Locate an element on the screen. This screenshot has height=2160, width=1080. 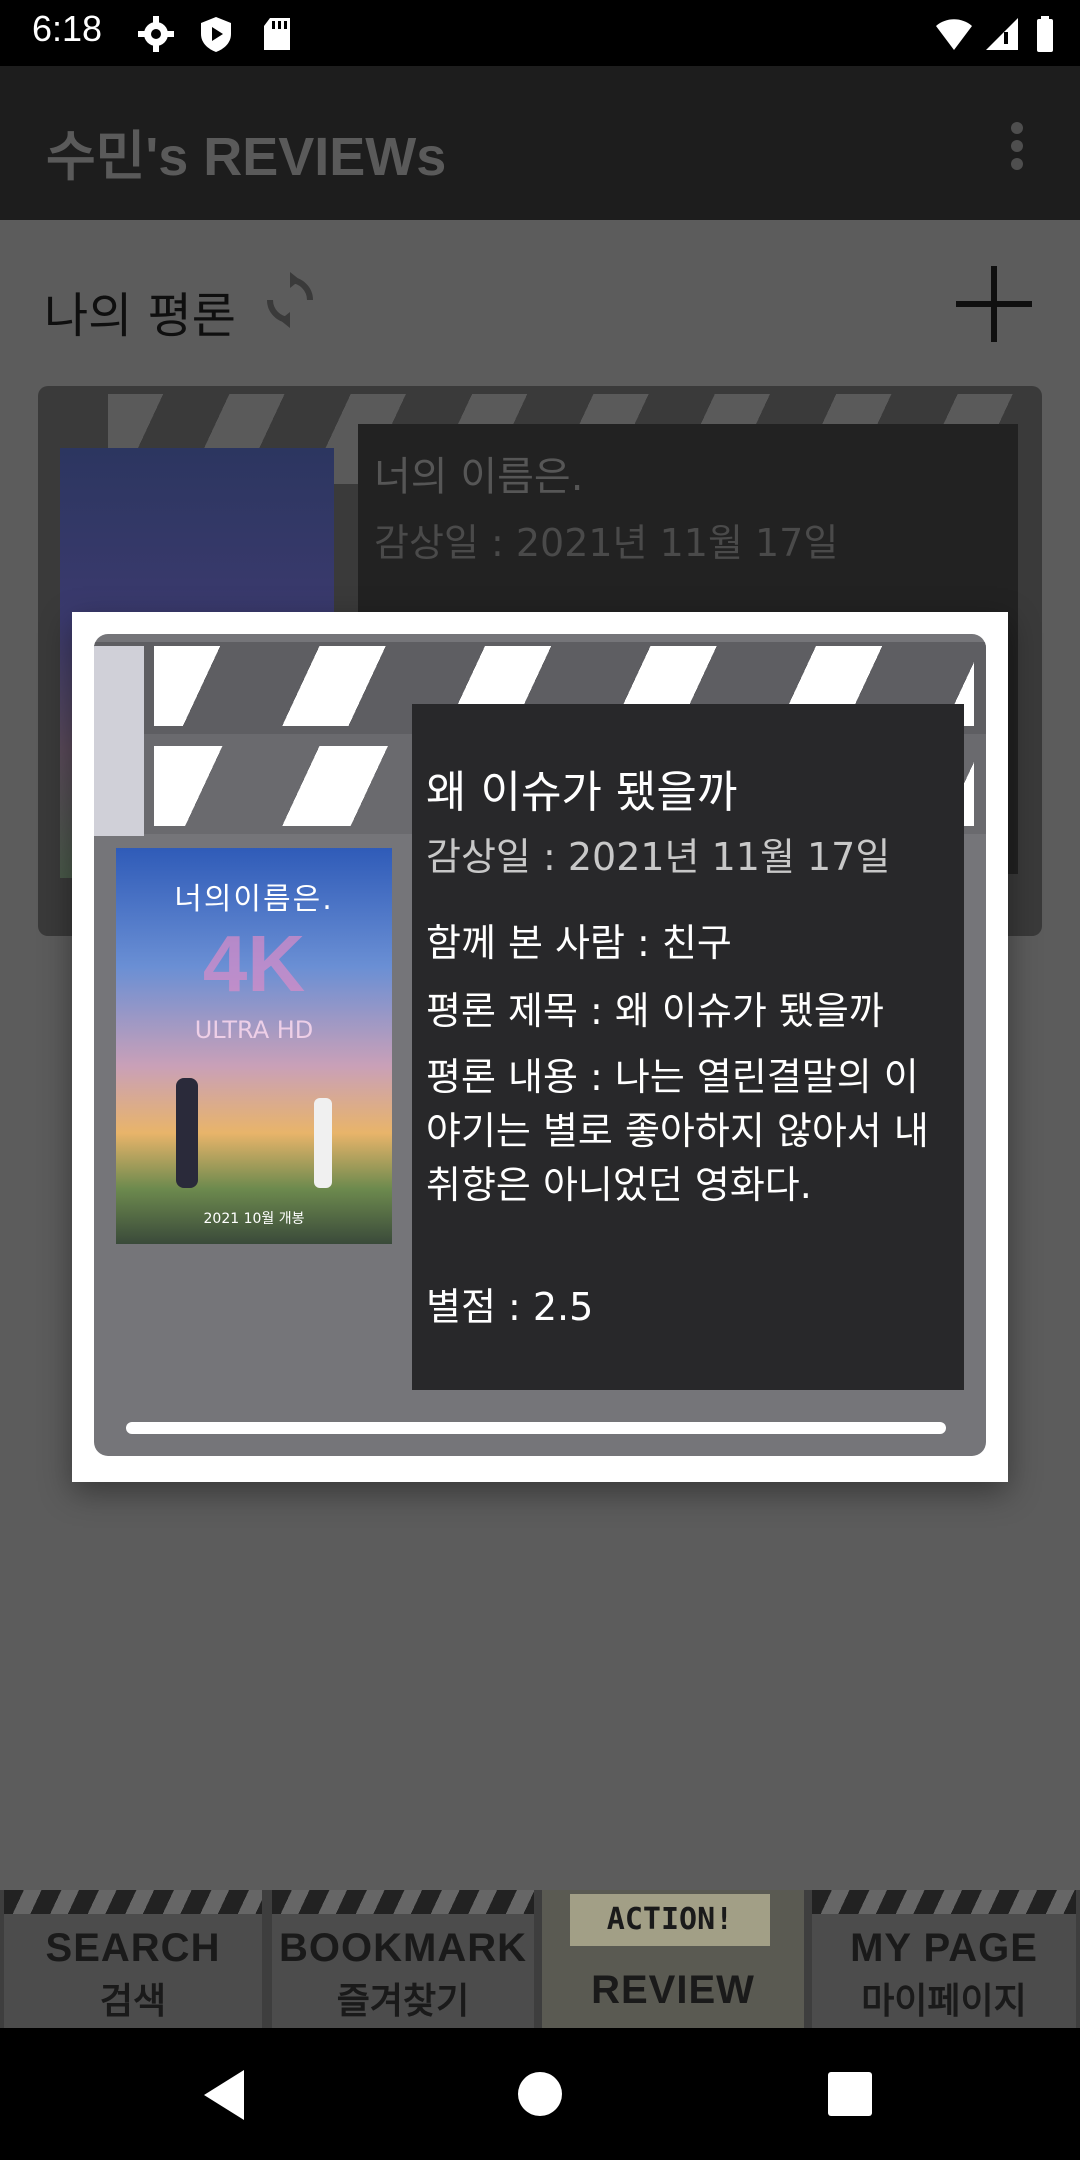
tab-mypage-sublabel: 마이페이지 is located at coordinates (944, 2000).